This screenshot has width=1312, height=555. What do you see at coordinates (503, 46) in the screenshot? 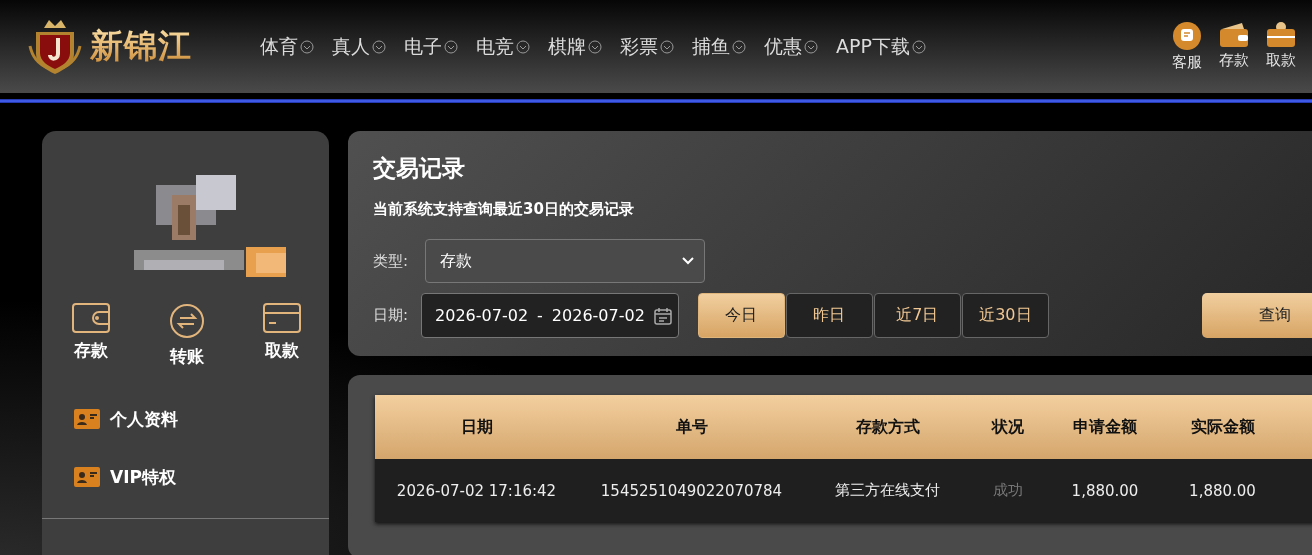
I see `nav-item: 电竞` at bounding box center [503, 46].